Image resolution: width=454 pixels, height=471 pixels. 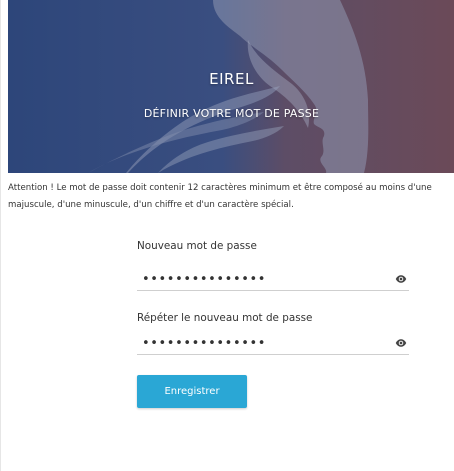 I want to click on new-password-label: Nouveau mot de passe, so click(x=197, y=246).